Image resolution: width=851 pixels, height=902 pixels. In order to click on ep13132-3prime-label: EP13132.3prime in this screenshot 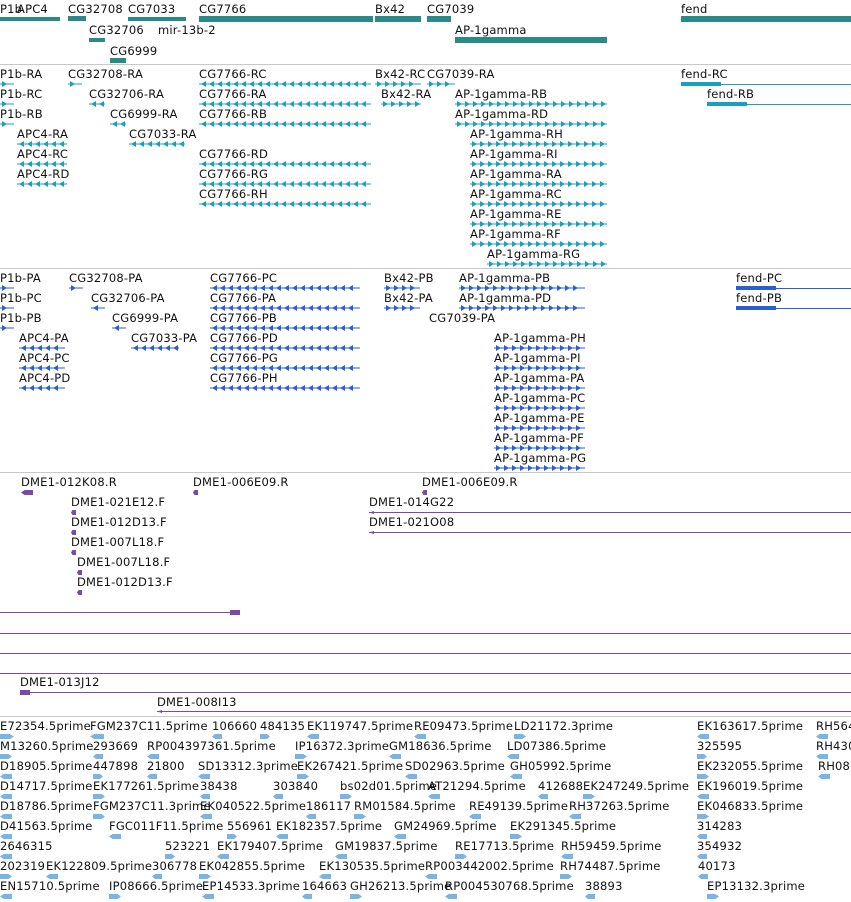, I will do `click(756, 886)`.